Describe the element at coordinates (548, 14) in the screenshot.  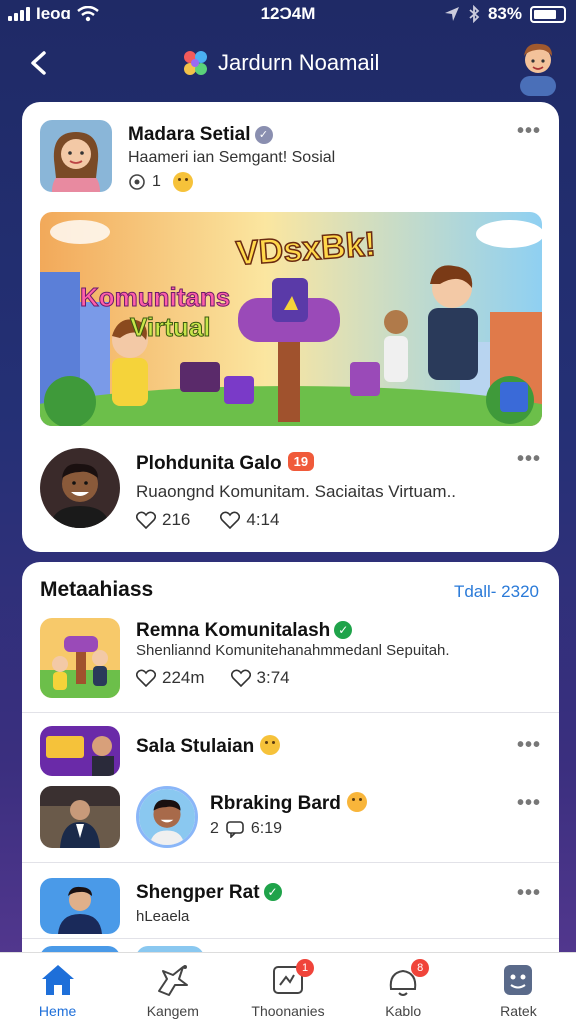
I see `battery-icon` at that location.